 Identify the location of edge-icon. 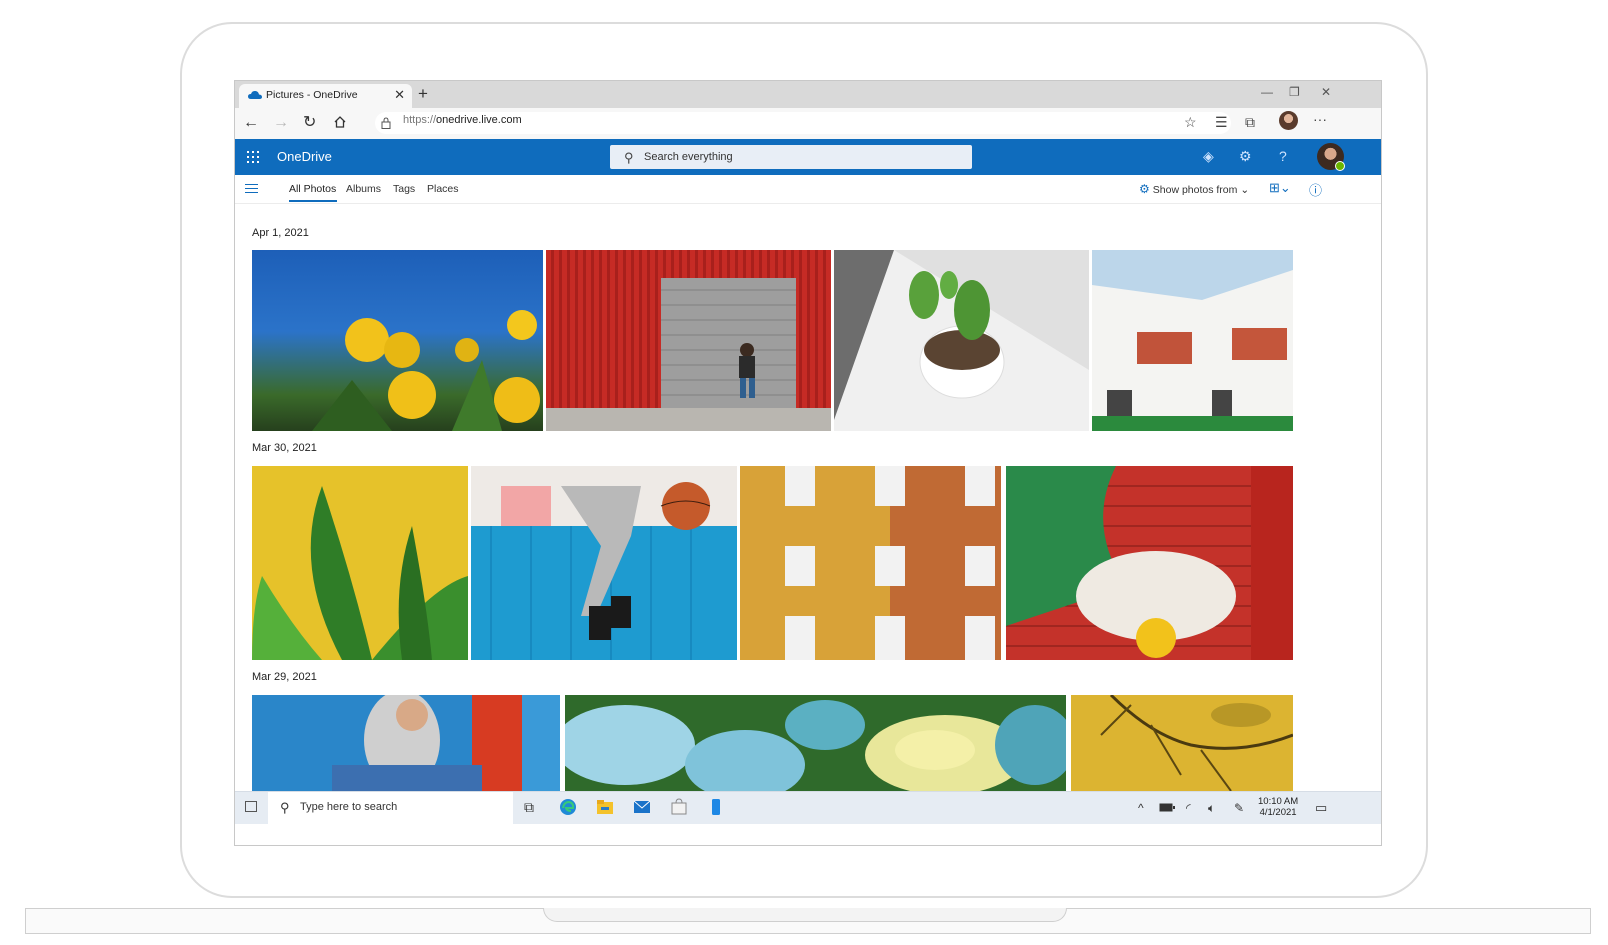
(568, 807).